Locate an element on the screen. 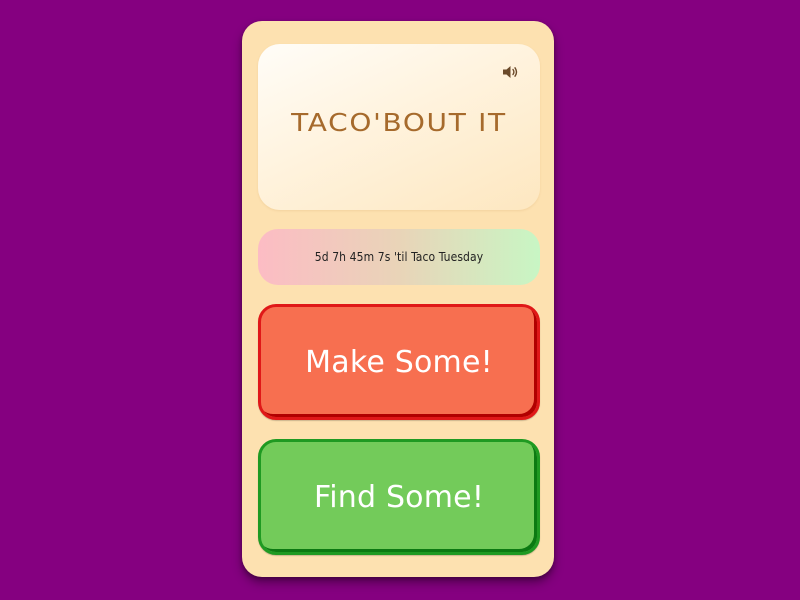 The height and width of the screenshot is (600, 800). make-some-label: Make Some! is located at coordinates (399, 362).